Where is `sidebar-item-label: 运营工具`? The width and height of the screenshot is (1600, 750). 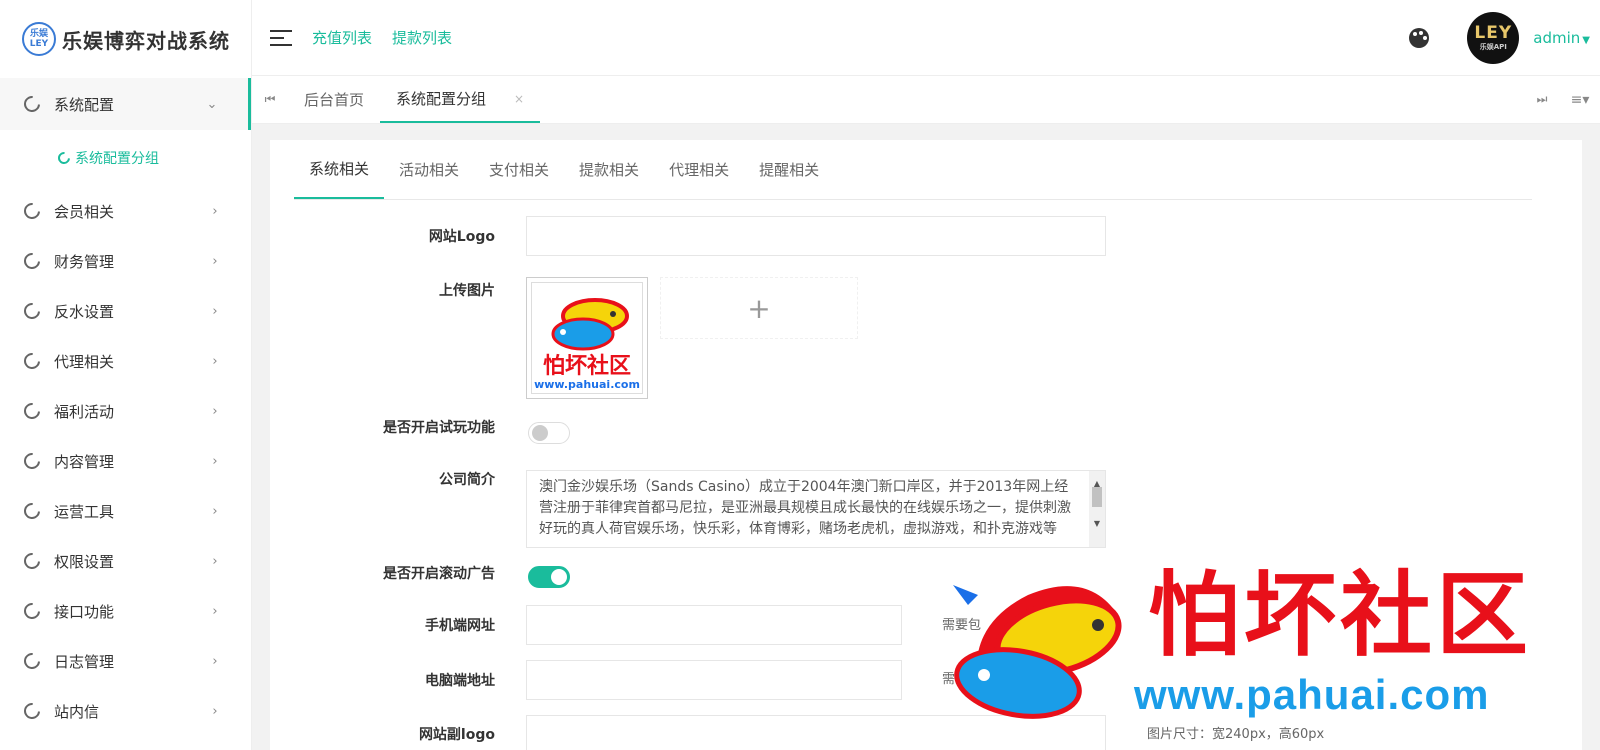 sidebar-item-label: 运营工具 is located at coordinates (84, 511).